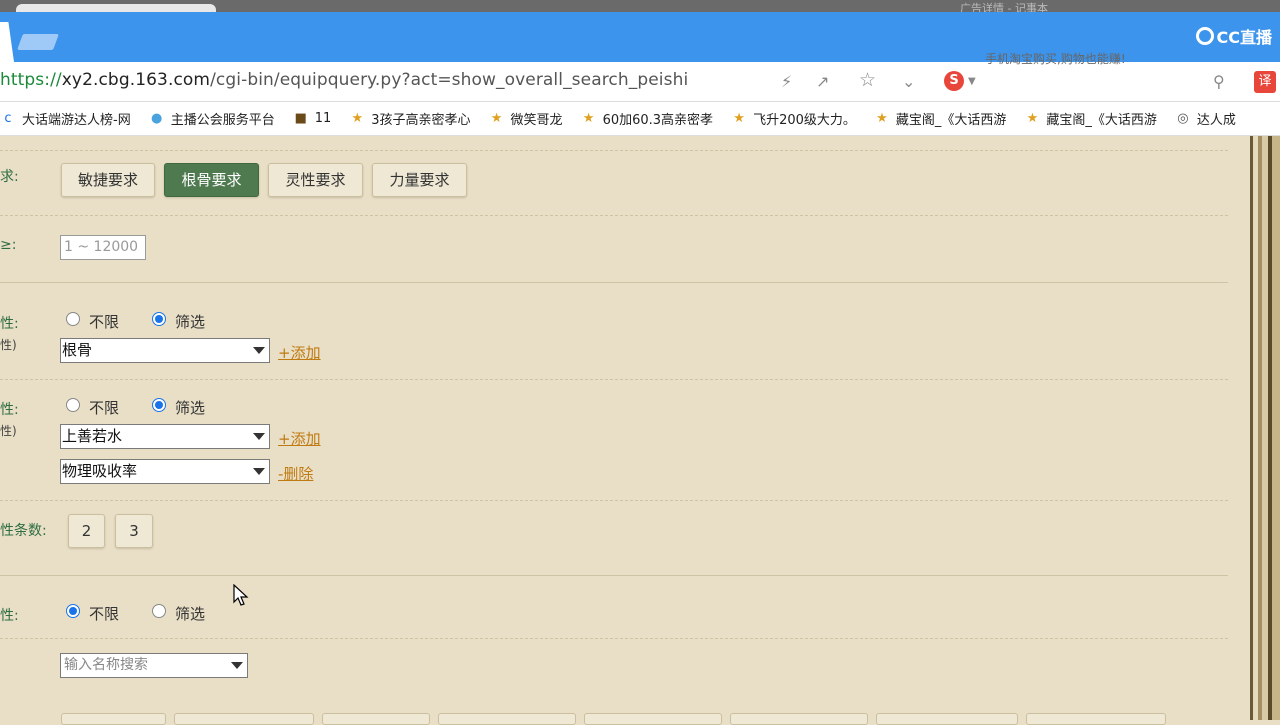  Describe the element at coordinates (165, 471) in the screenshot. I see `attr2-select-2: 物理吸收率` at that location.